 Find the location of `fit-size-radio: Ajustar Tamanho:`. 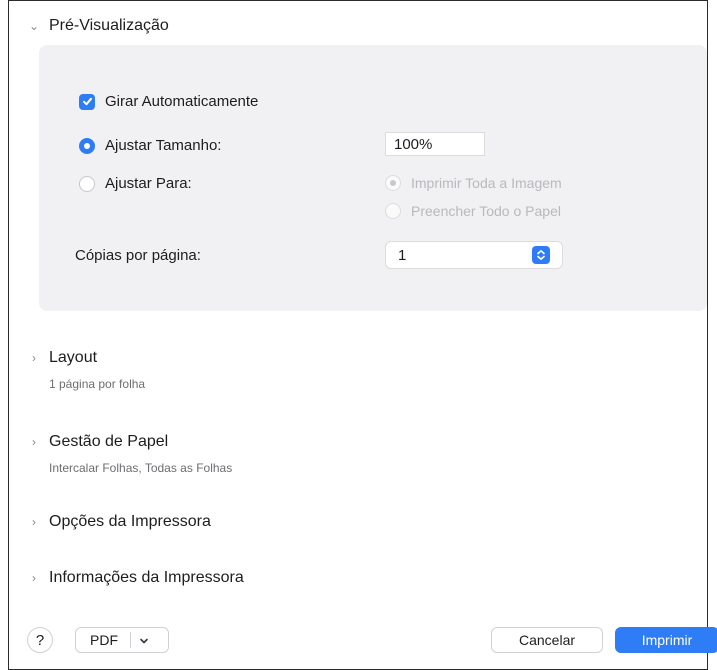

fit-size-radio: Ajustar Tamanho: is located at coordinates (150, 145).